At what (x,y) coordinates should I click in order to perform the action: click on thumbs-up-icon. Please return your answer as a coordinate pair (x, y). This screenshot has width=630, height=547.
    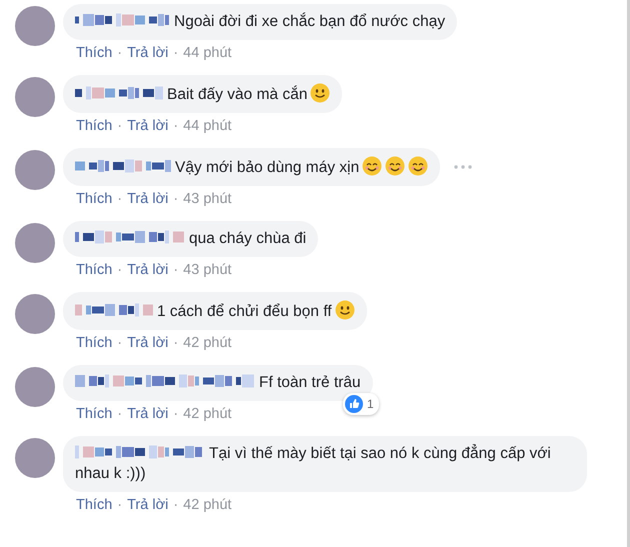
    Looking at the image, I should click on (353, 404).